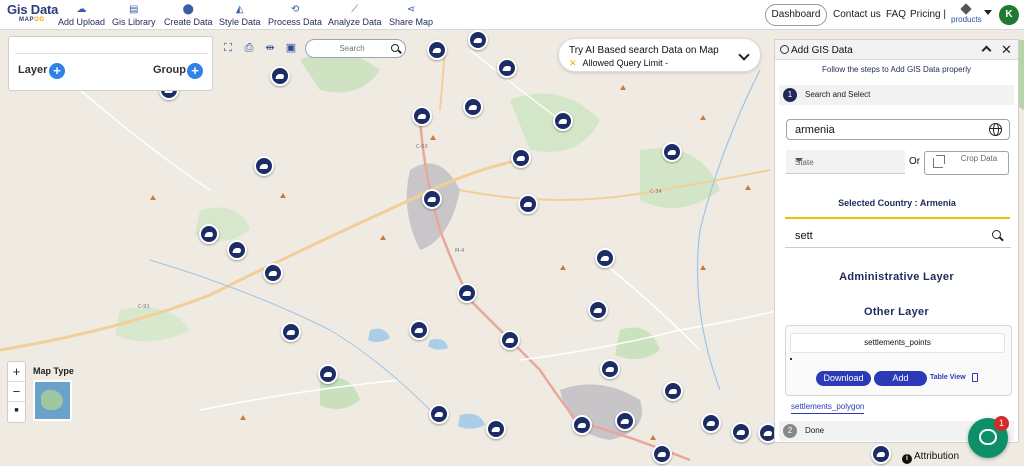  I want to click on administrative-layer-heading: Administrative Layer, so click(896, 277).